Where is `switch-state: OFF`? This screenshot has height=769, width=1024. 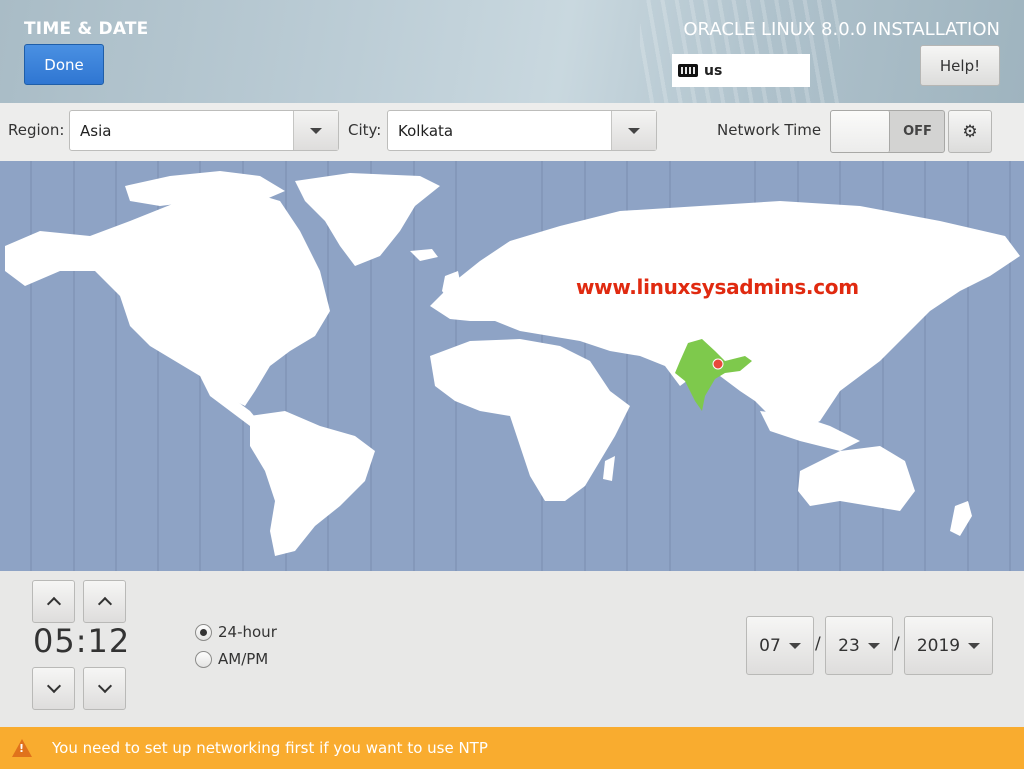
switch-state: OFF is located at coordinates (917, 131).